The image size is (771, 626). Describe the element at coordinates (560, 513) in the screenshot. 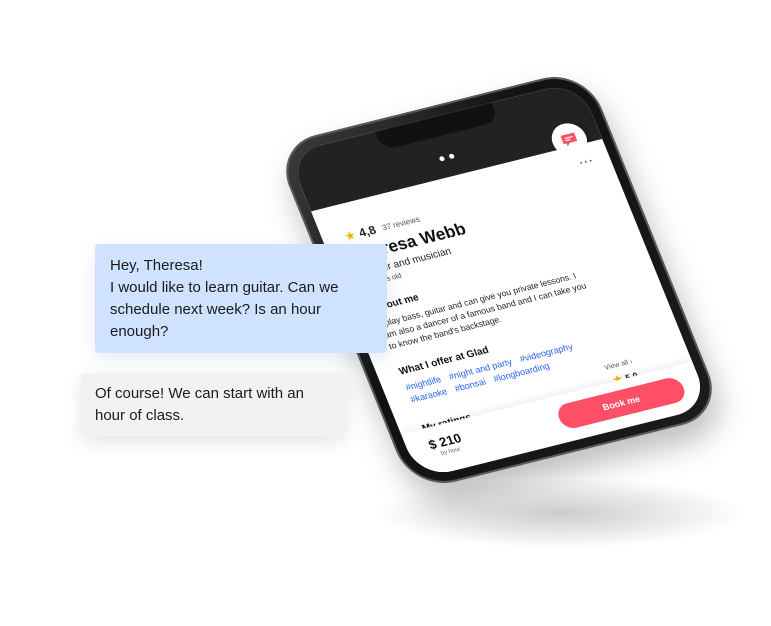

I see `phone-shadow` at that location.